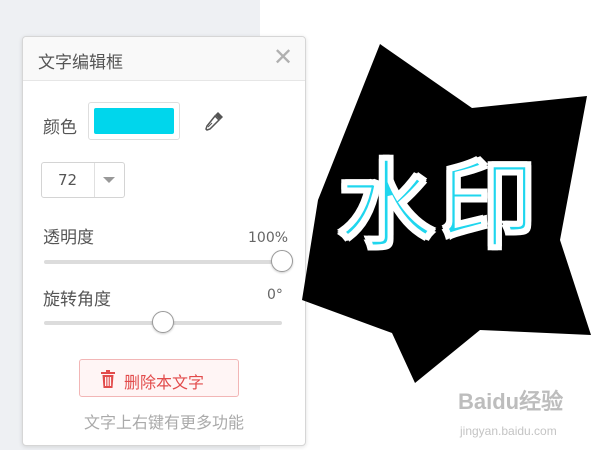 This screenshot has height=450, width=600. Describe the element at coordinates (168, 261) in the screenshot. I see `opacity-slider` at that location.